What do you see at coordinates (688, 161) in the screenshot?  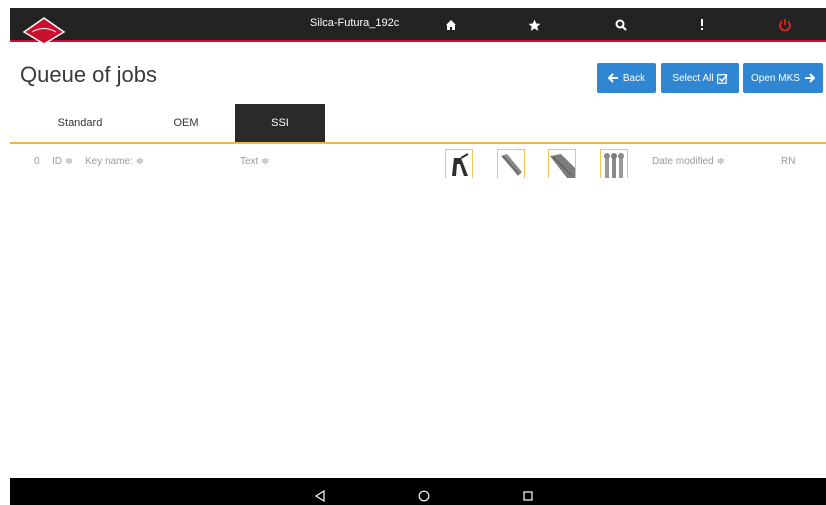 I see `col-date-modified: Date modified ≑` at bounding box center [688, 161].